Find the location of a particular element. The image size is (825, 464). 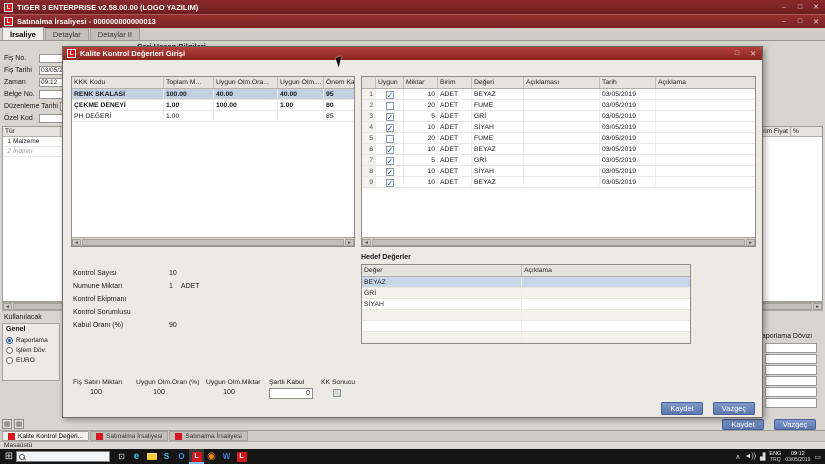

tray-chevron-icon: ∧ is located at coordinates (737, 457).